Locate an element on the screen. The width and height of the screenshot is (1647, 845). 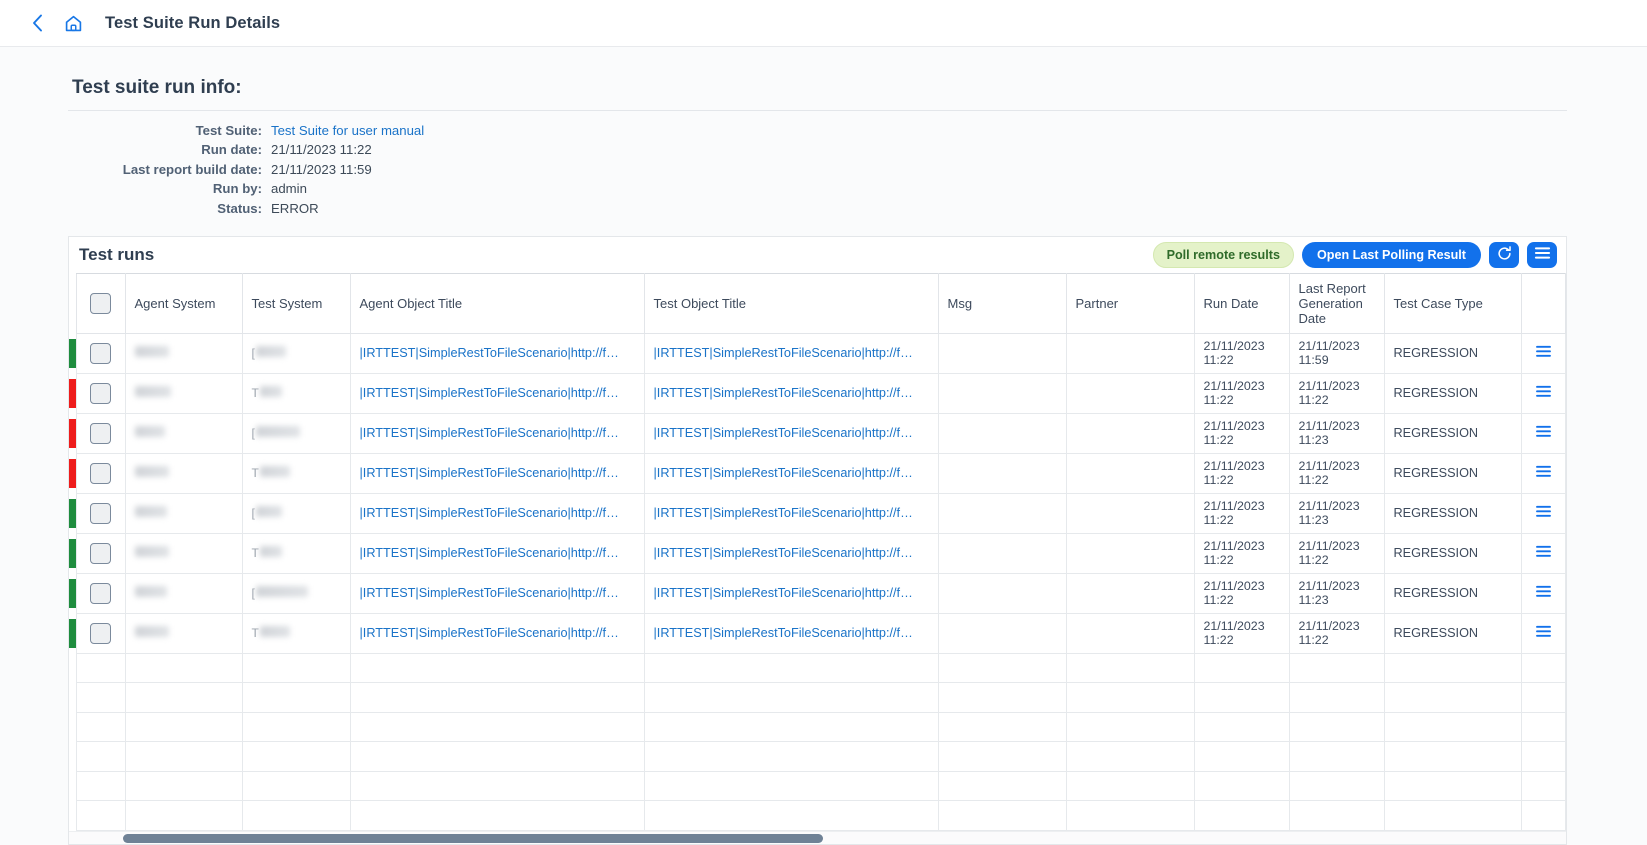
test-suite-link: Test Suite for user manual is located at coordinates (347, 130).